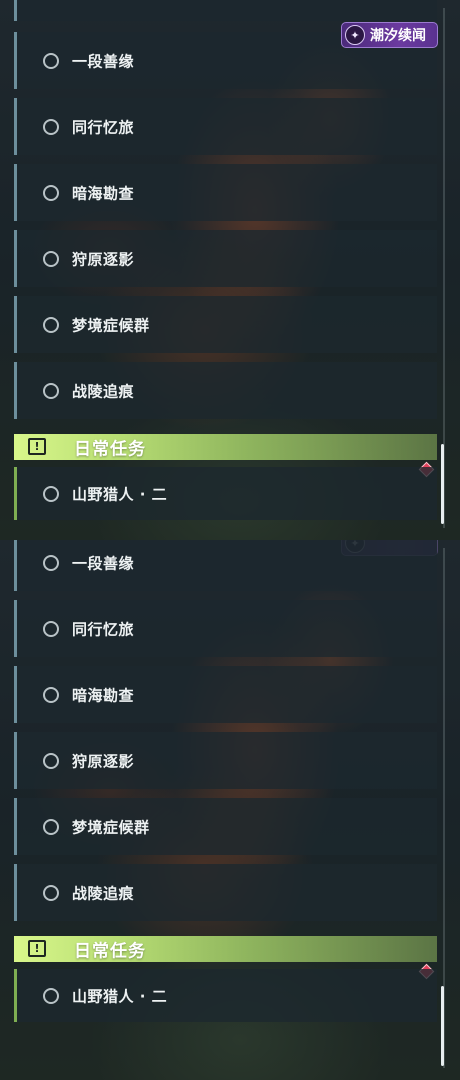 This screenshot has width=460, height=1080. What do you see at coordinates (225, 10) in the screenshot?
I see `quest-item-partial` at bounding box center [225, 10].